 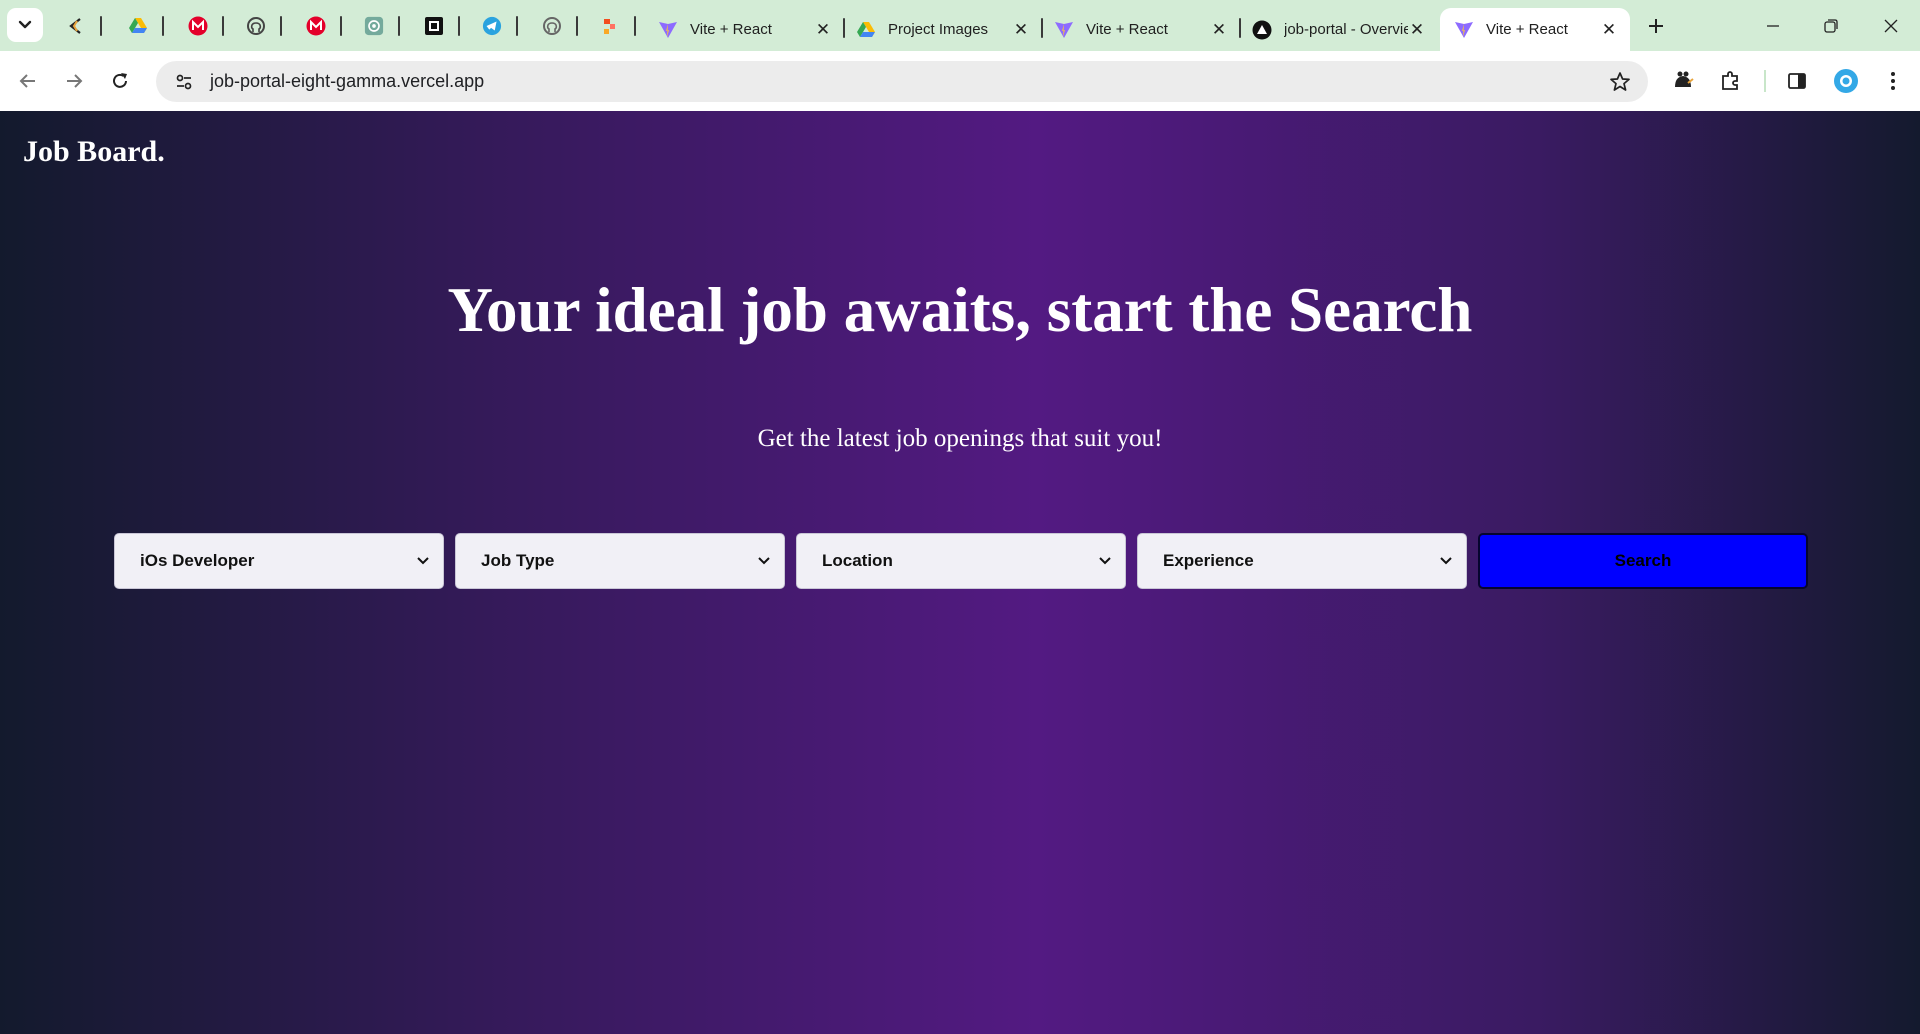 What do you see at coordinates (938, 29) in the screenshot?
I see `tab-title: Project Images` at bounding box center [938, 29].